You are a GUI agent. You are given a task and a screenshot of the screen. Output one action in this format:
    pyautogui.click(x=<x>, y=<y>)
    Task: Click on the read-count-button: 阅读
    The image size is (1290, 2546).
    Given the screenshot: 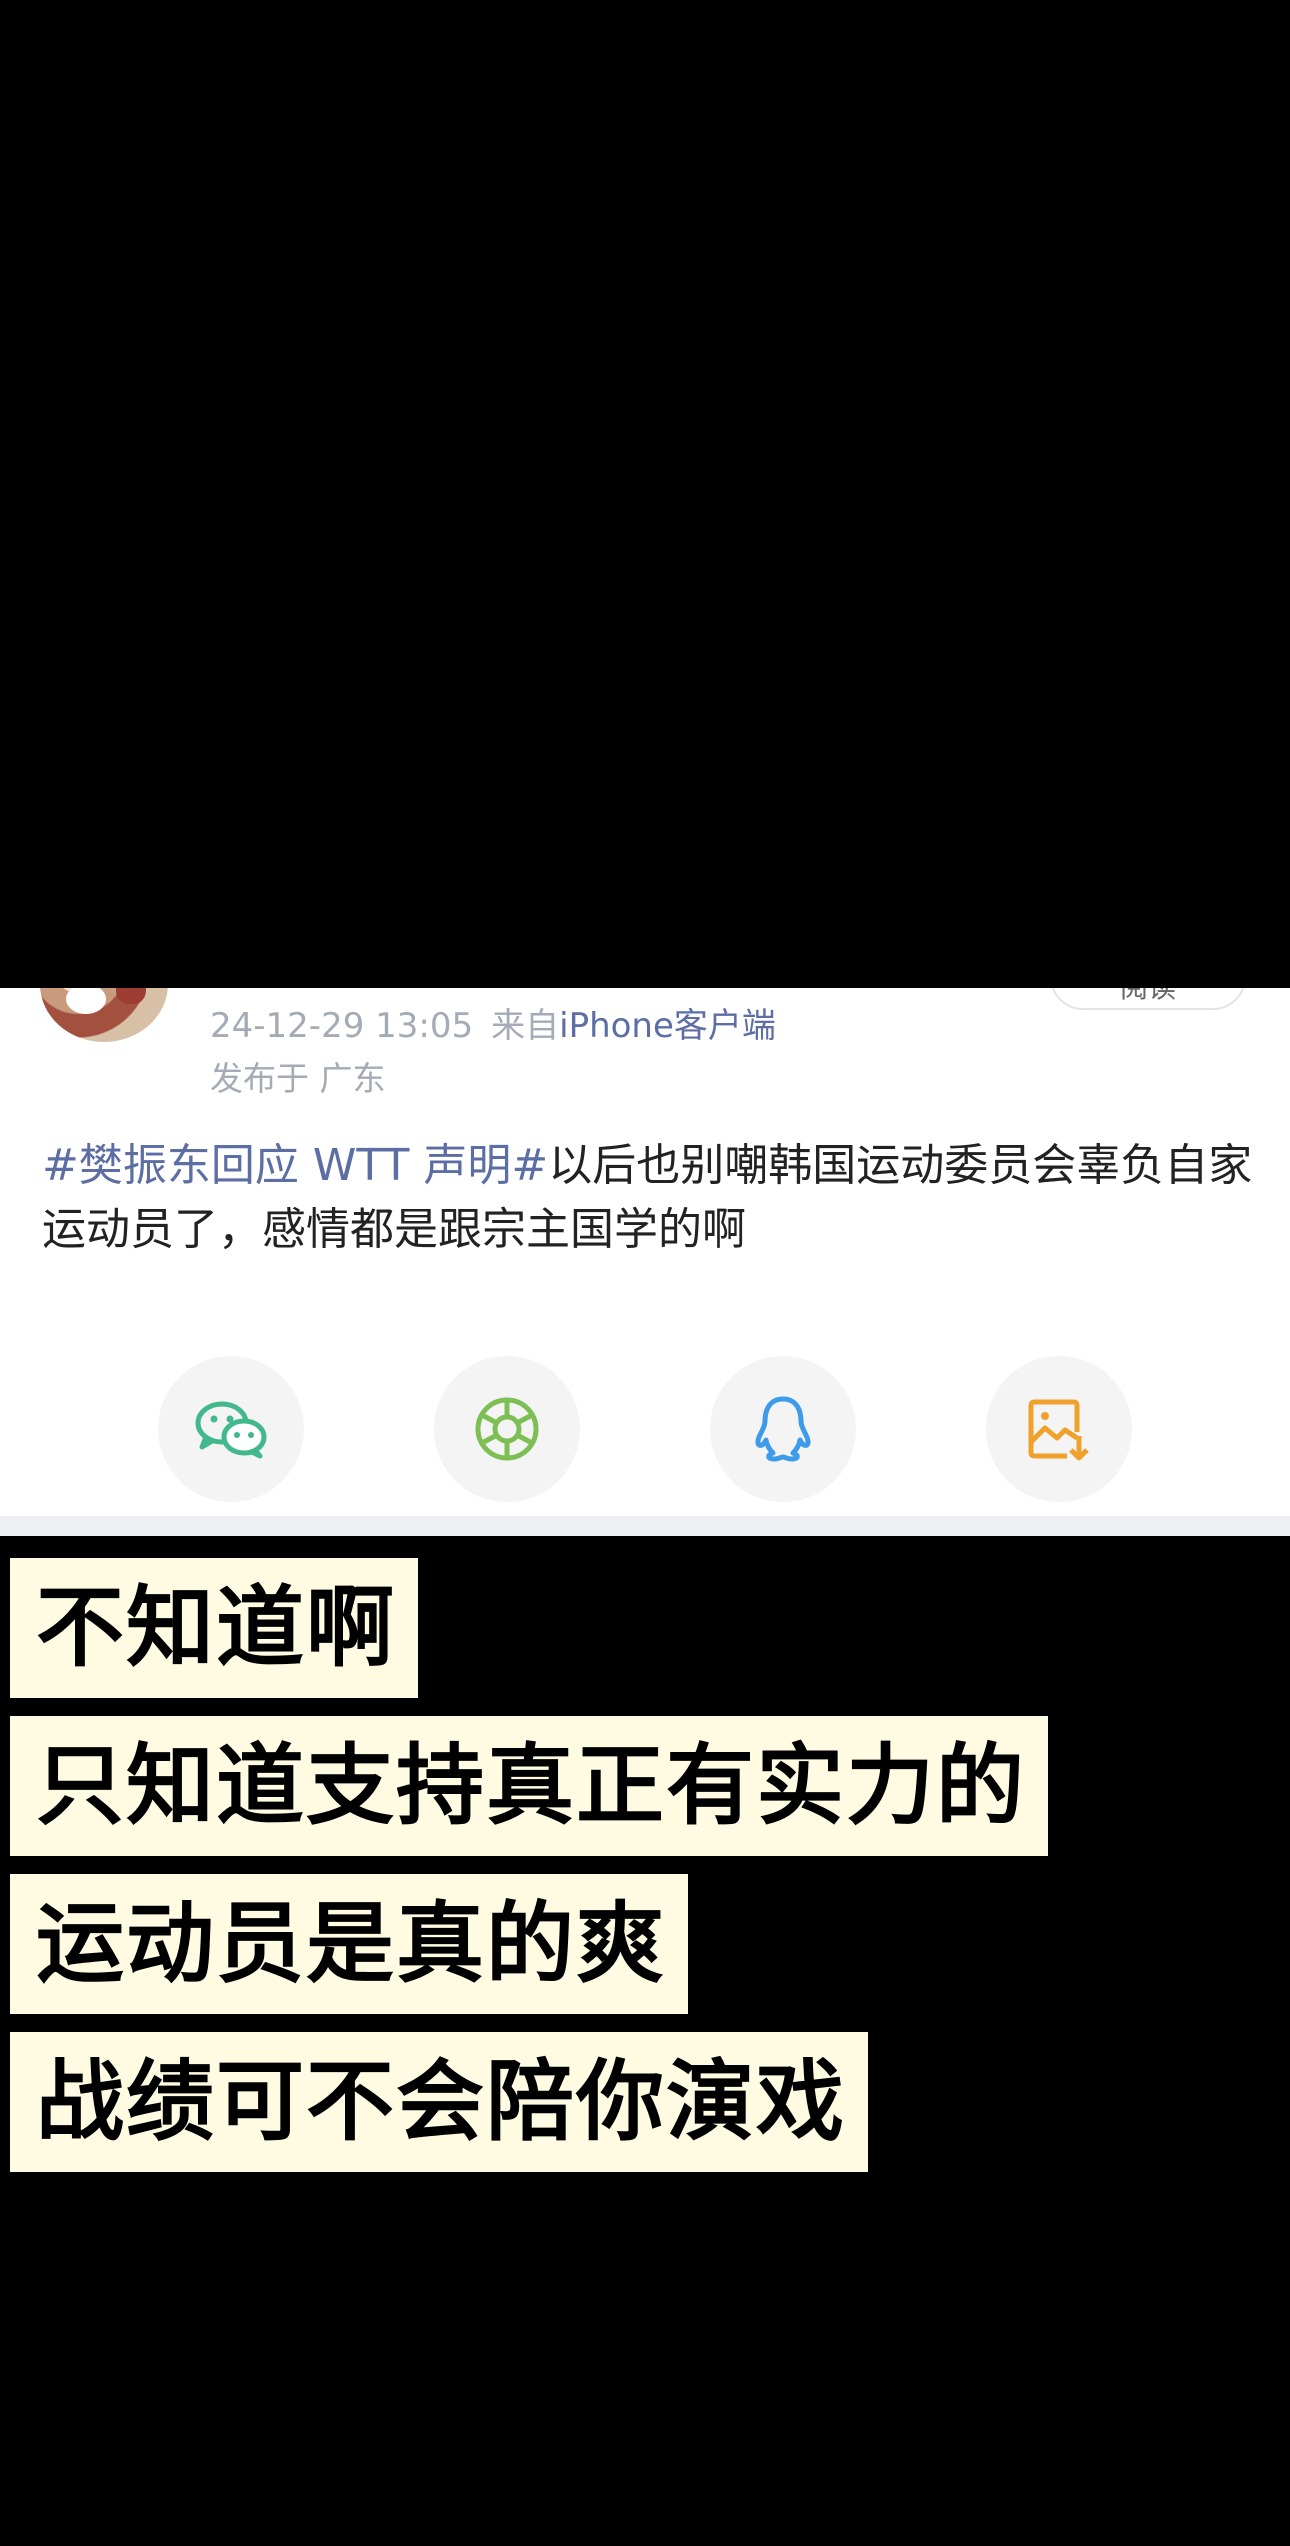 What is the action you would take?
    pyautogui.click(x=1148, y=999)
    